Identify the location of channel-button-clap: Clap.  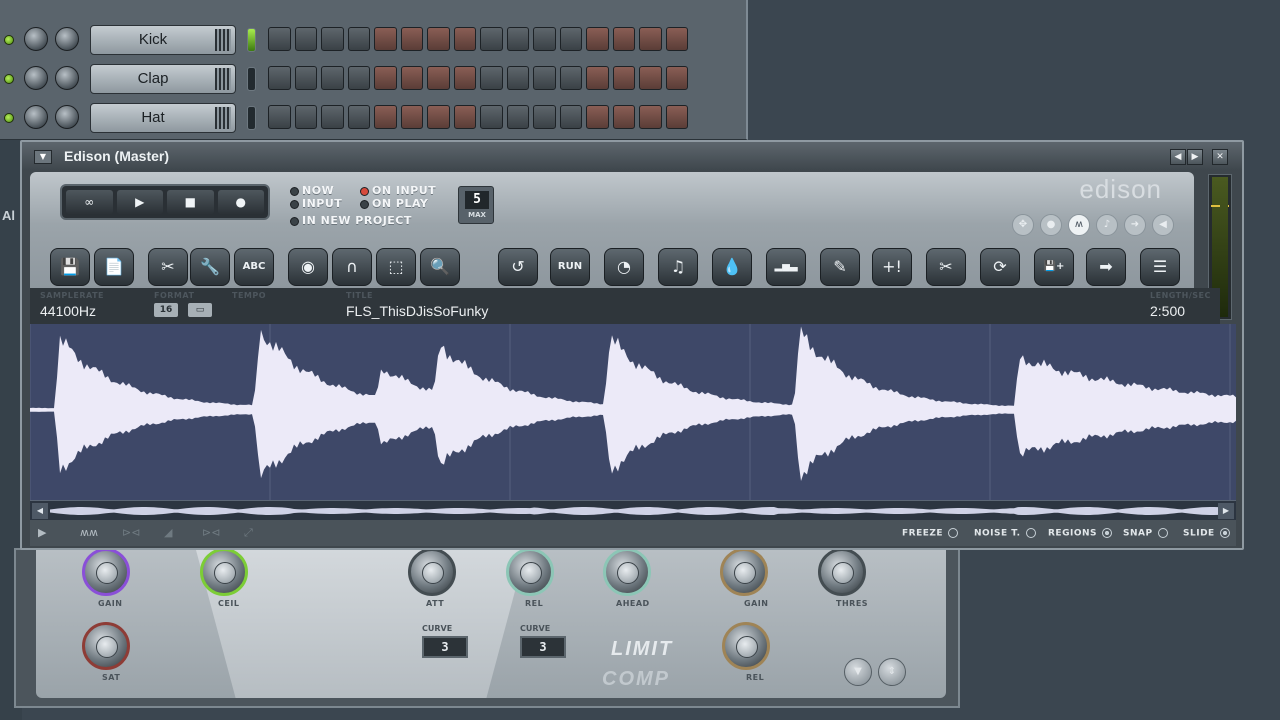
(163, 79).